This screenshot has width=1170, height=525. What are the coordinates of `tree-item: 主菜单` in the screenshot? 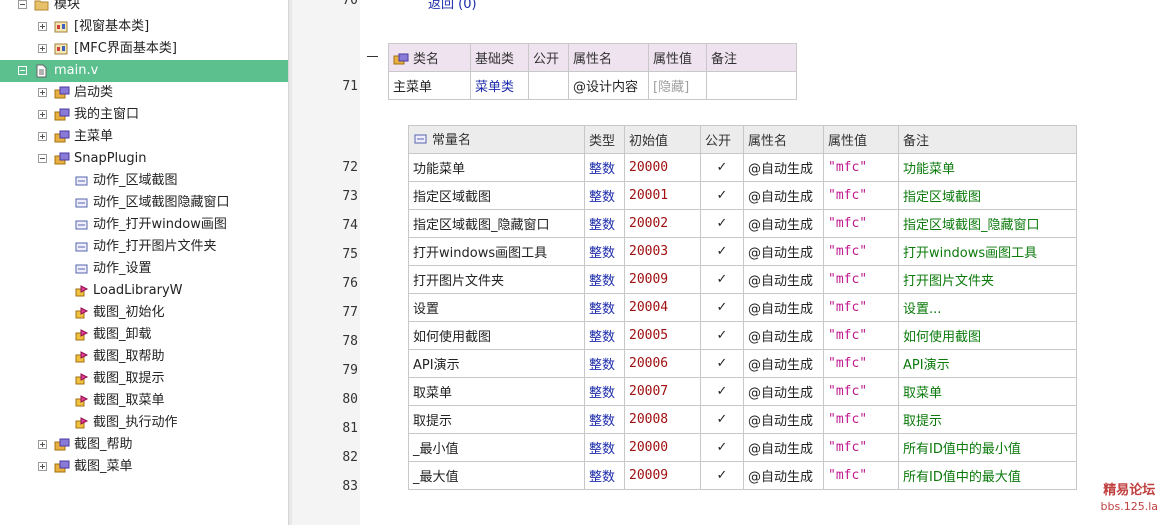 It's located at (144, 137).